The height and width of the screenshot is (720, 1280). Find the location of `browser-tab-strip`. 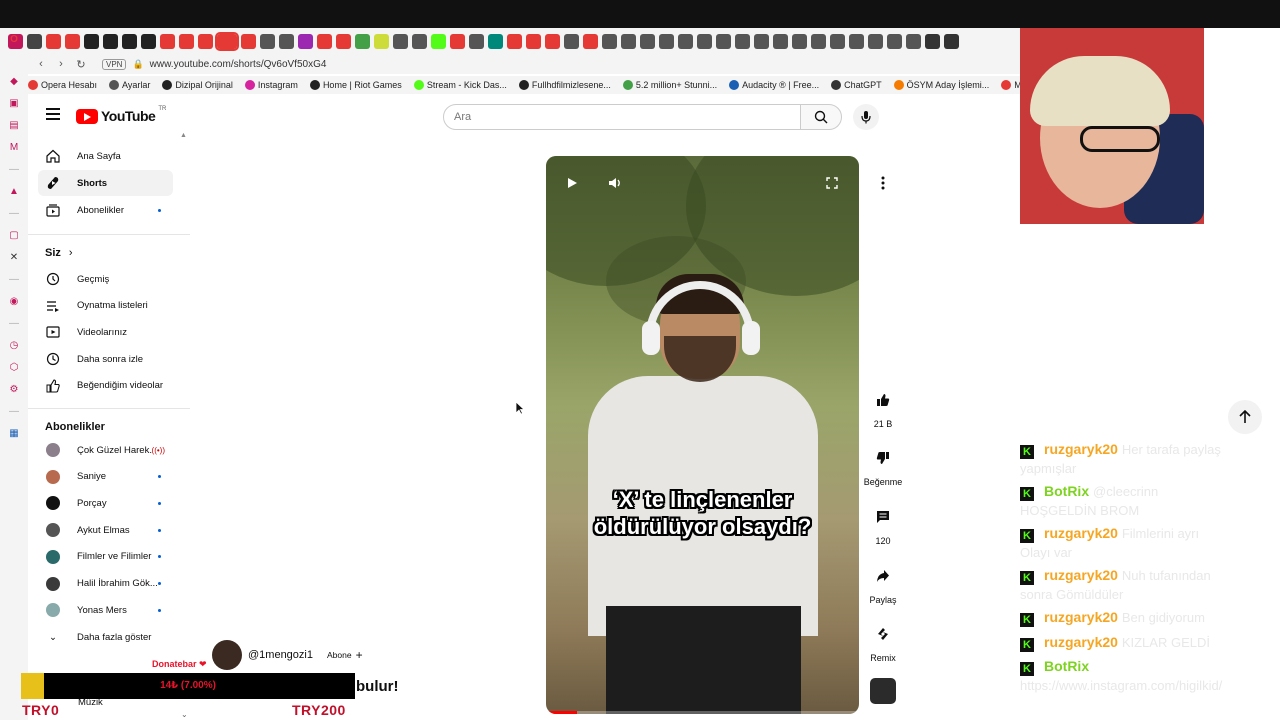

browser-tab-strip is located at coordinates (510, 41).